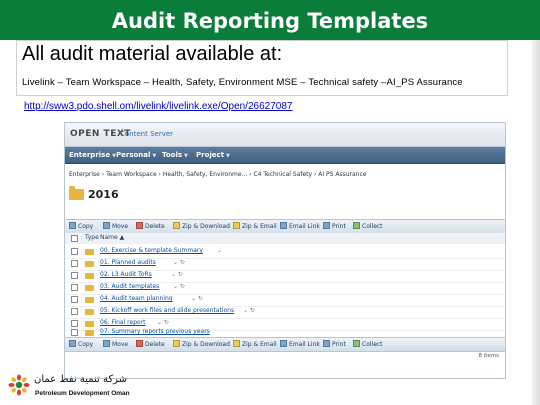 This screenshot has width=540, height=405. What do you see at coordinates (82, 393) in the screenshot?
I see `company-name: Petroleum Development Oman` at bounding box center [82, 393].